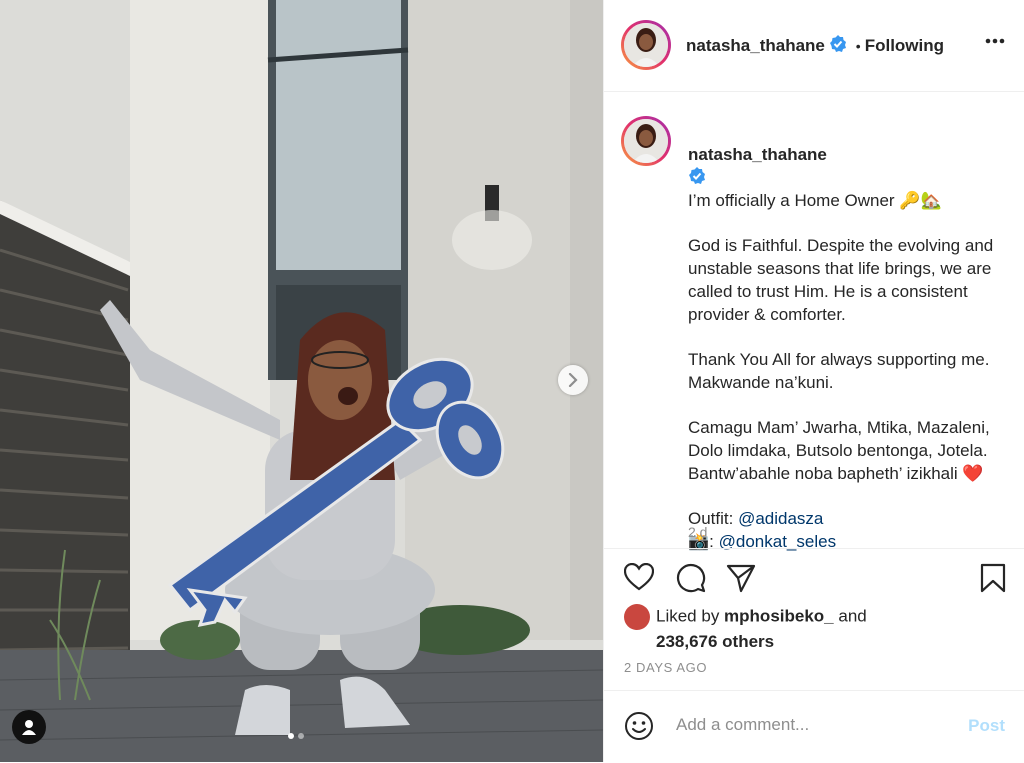  I want to click on heart-icon, so click(639, 577).